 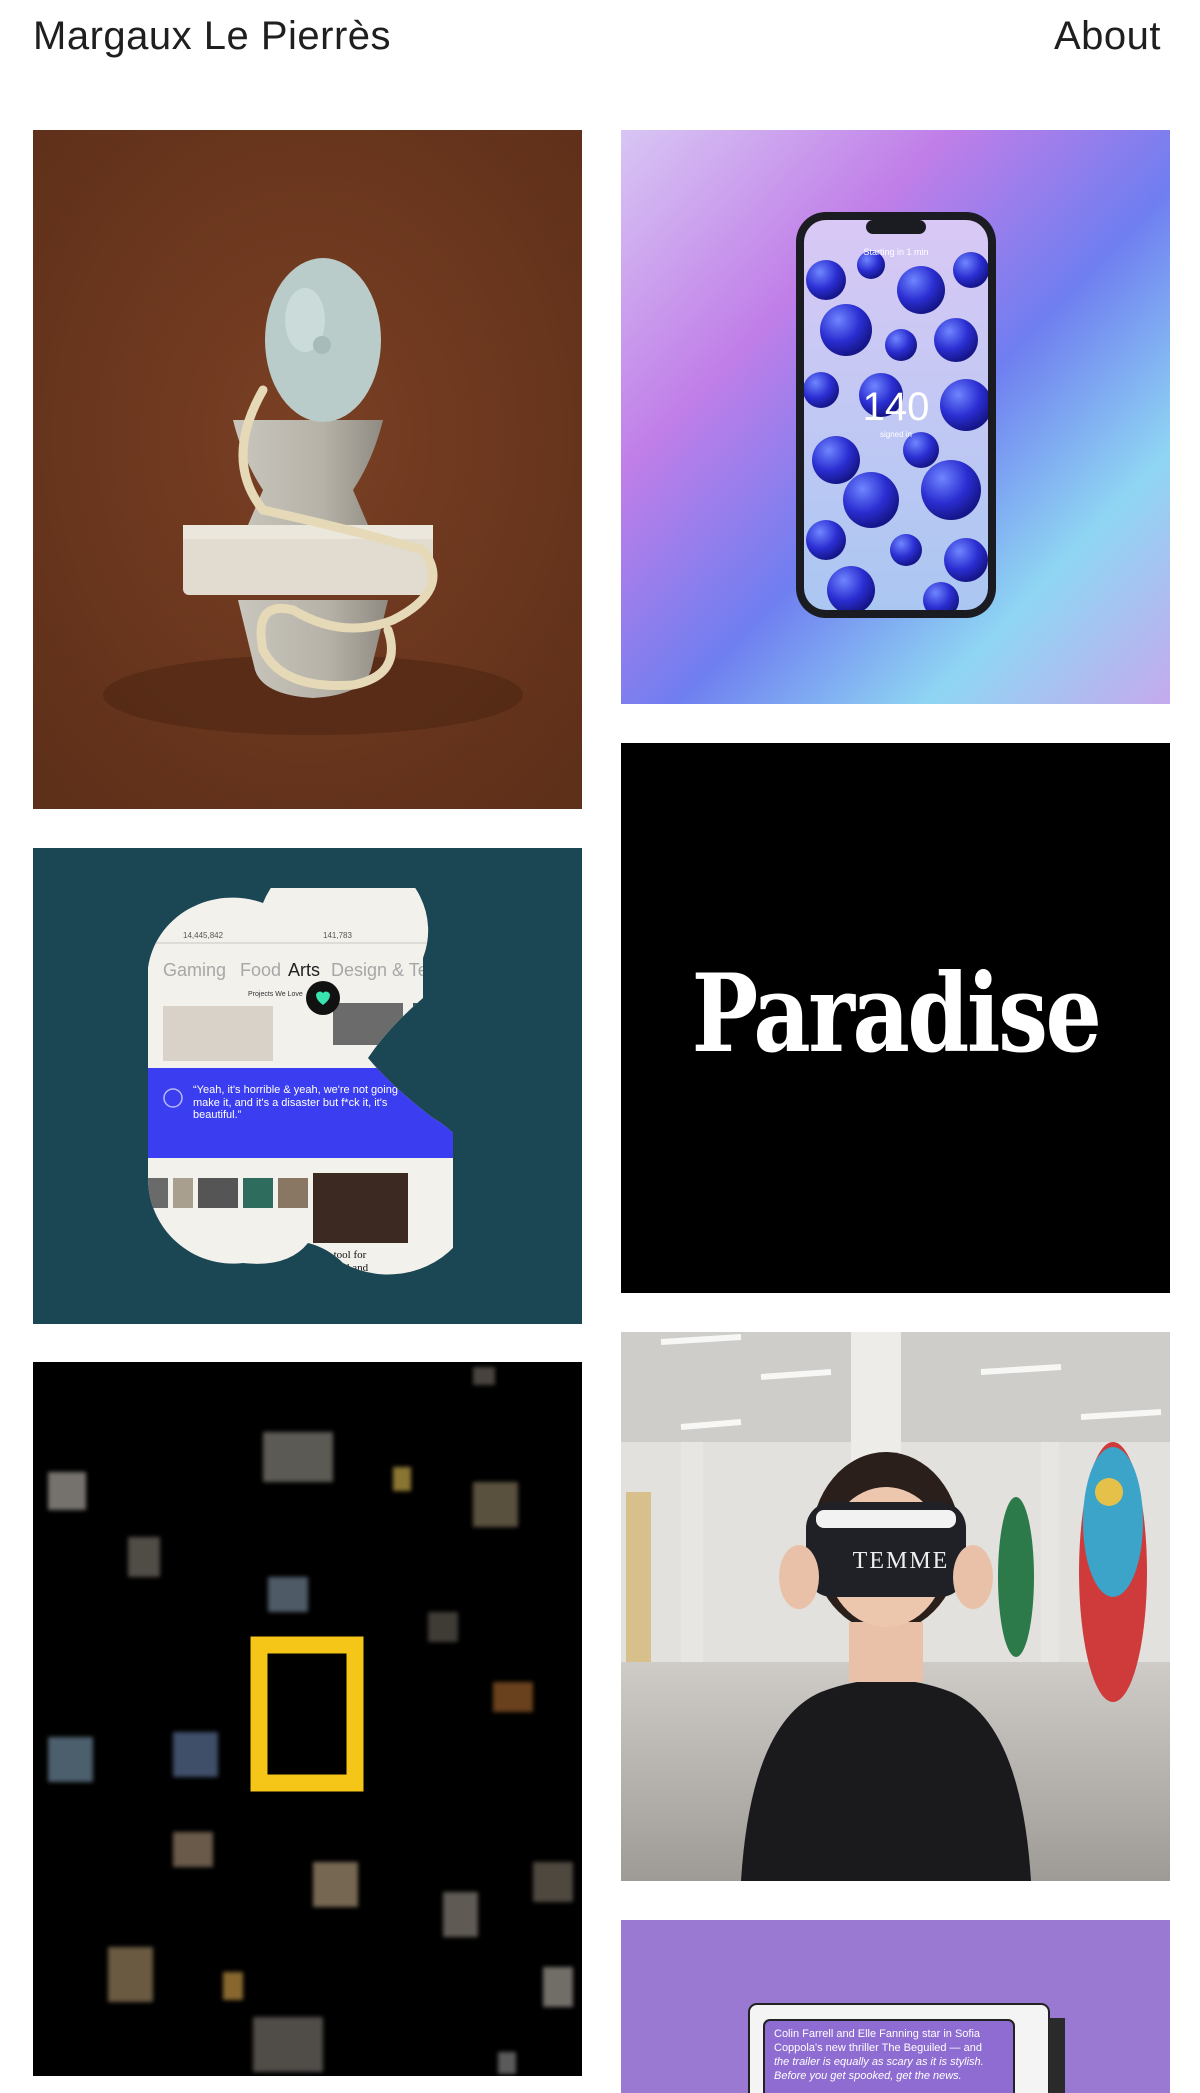 I want to click on paradise-wordmark: Paradise, so click(x=896, y=1014).